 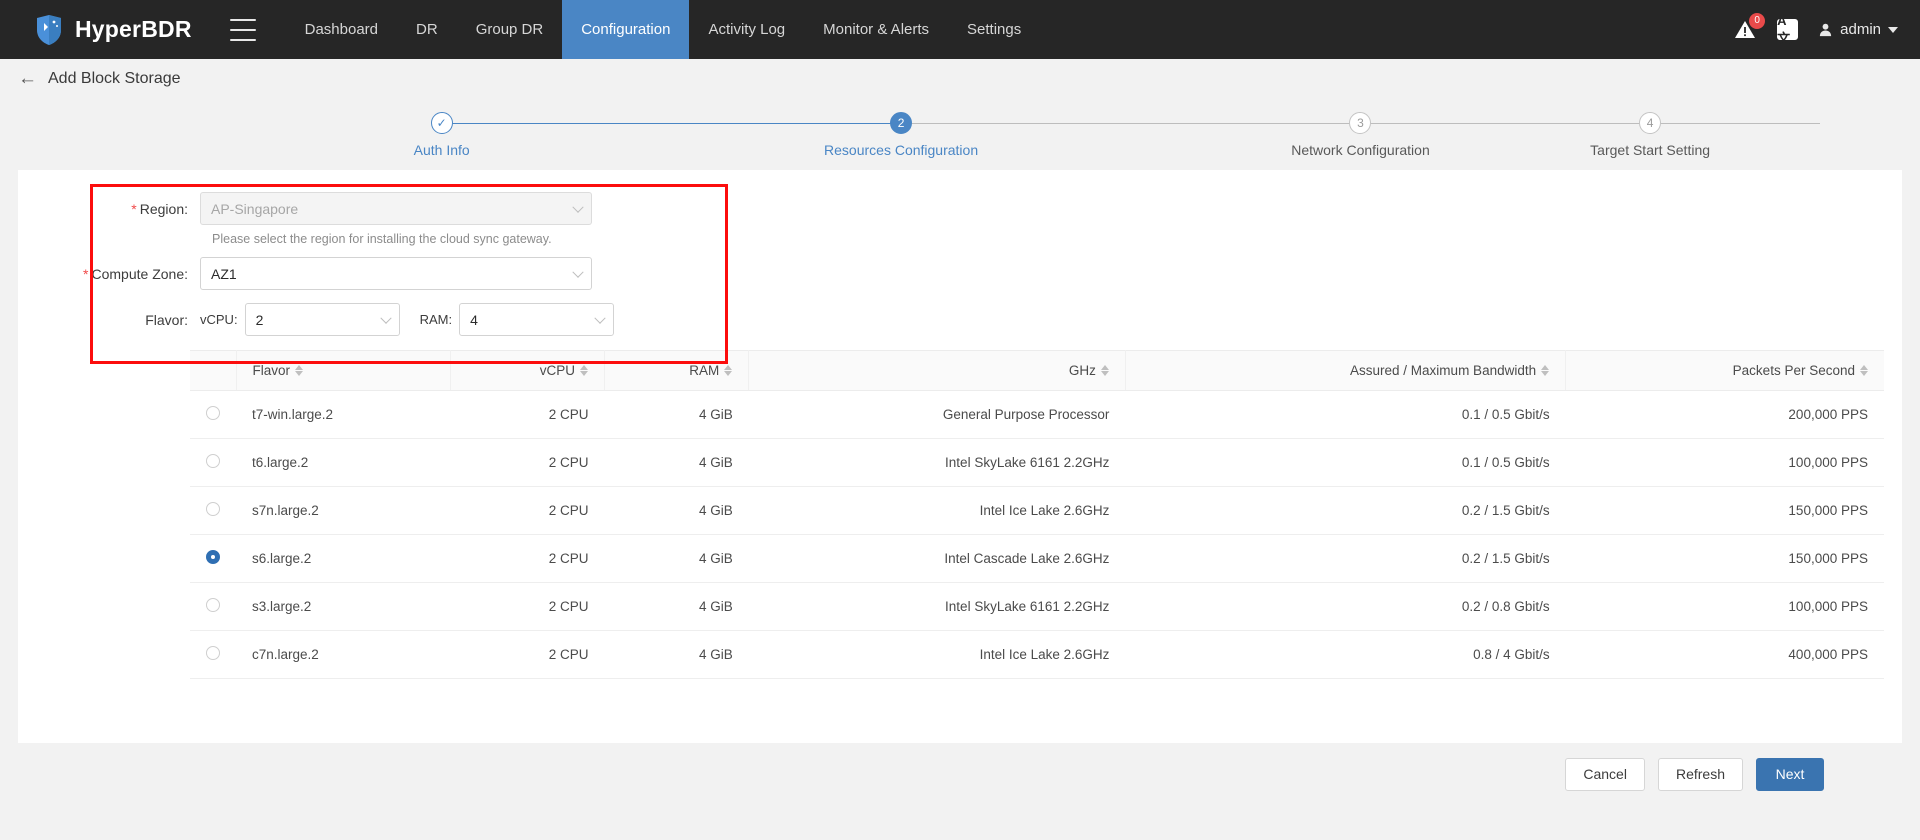 What do you see at coordinates (1757, 20) in the screenshot?
I see `alert-count-badge: 0` at bounding box center [1757, 20].